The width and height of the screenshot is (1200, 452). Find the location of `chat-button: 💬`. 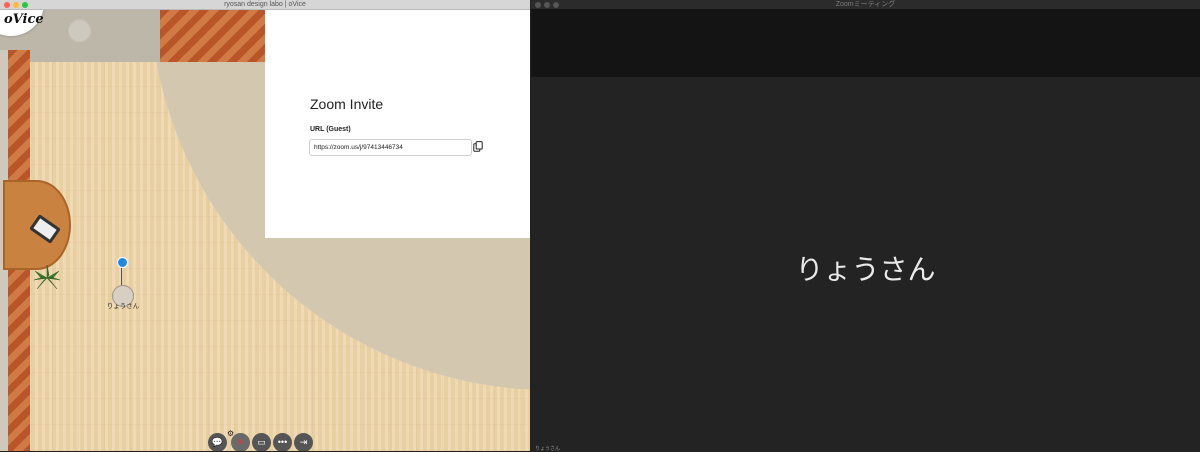

chat-button: 💬 is located at coordinates (217, 442).